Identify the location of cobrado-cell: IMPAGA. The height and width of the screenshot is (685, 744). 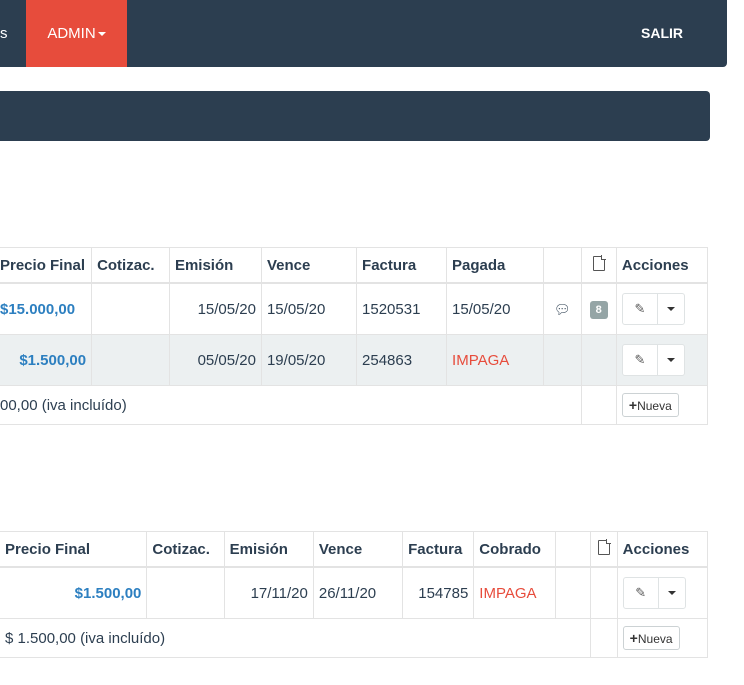
(514, 593).